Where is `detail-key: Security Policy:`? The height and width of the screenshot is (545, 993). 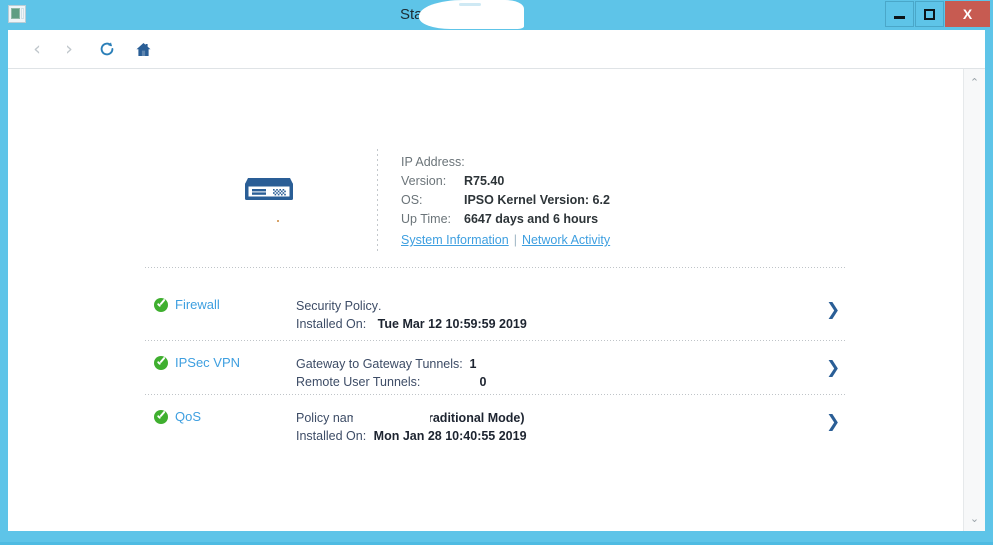 detail-key: Security Policy: is located at coordinates (339, 306).